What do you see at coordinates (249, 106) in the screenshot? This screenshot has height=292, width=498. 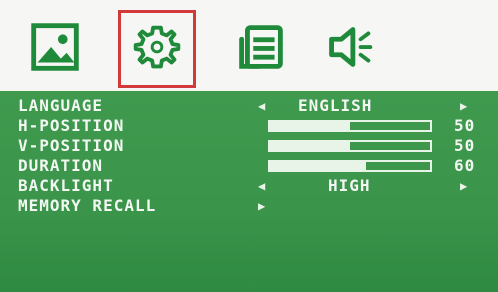 I see `menu-row-language: LANGUAGE ◀ ENGLISH ▶` at bounding box center [249, 106].